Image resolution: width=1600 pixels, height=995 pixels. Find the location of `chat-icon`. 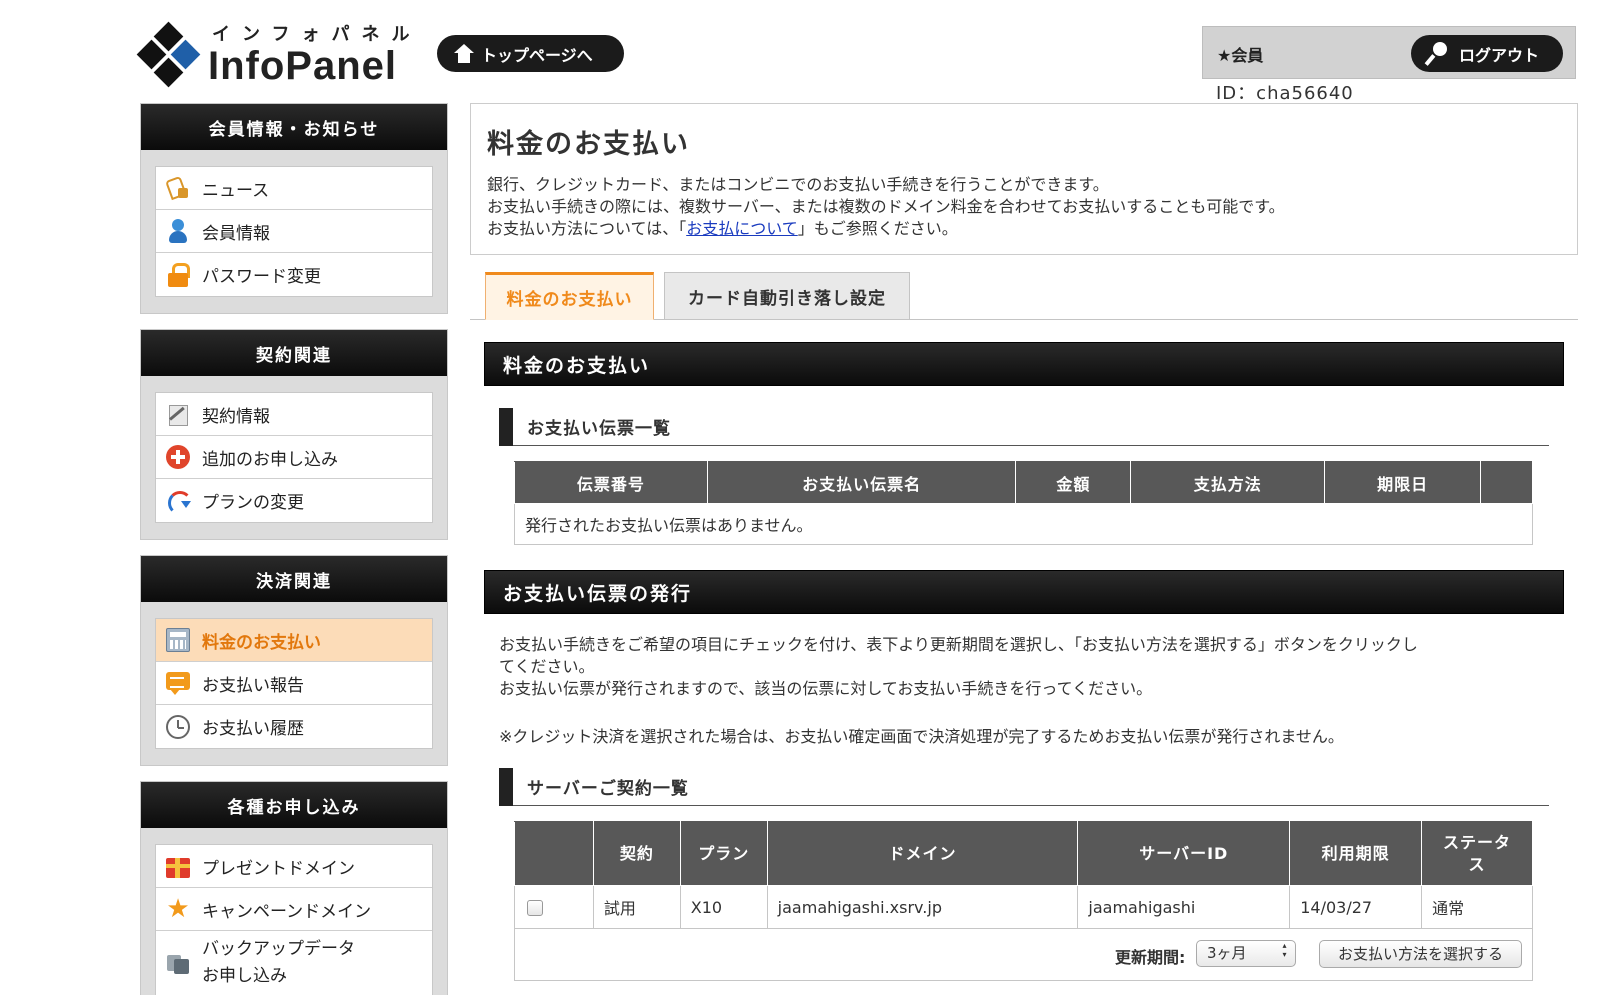

chat-icon is located at coordinates (178, 683).